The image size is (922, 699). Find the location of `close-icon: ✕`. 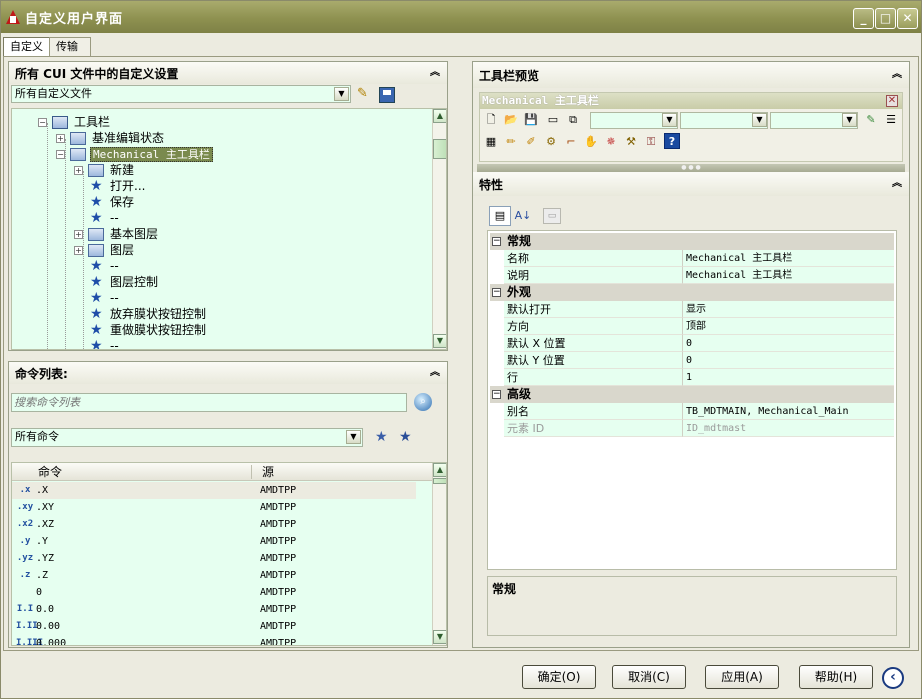

close-icon: ✕ is located at coordinates (892, 101).